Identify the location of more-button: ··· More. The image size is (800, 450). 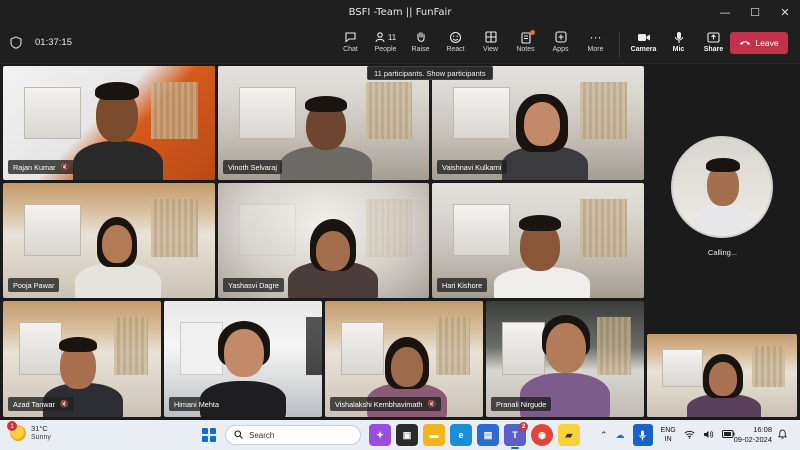
(595, 44).